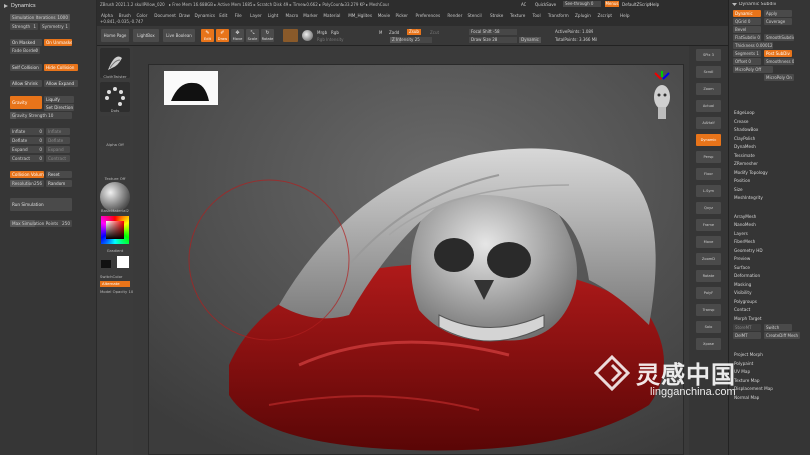  Describe the element at coordinates (747, 380) in the screenshot. I see `palette-texture-map: Texture Map` at that location.